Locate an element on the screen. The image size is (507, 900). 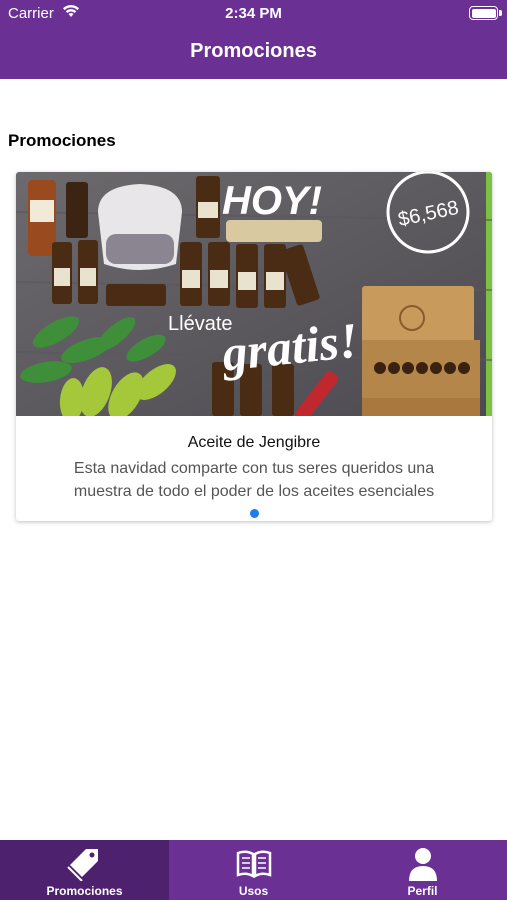
page-indicator-dot is located at coordinates (254, 513).